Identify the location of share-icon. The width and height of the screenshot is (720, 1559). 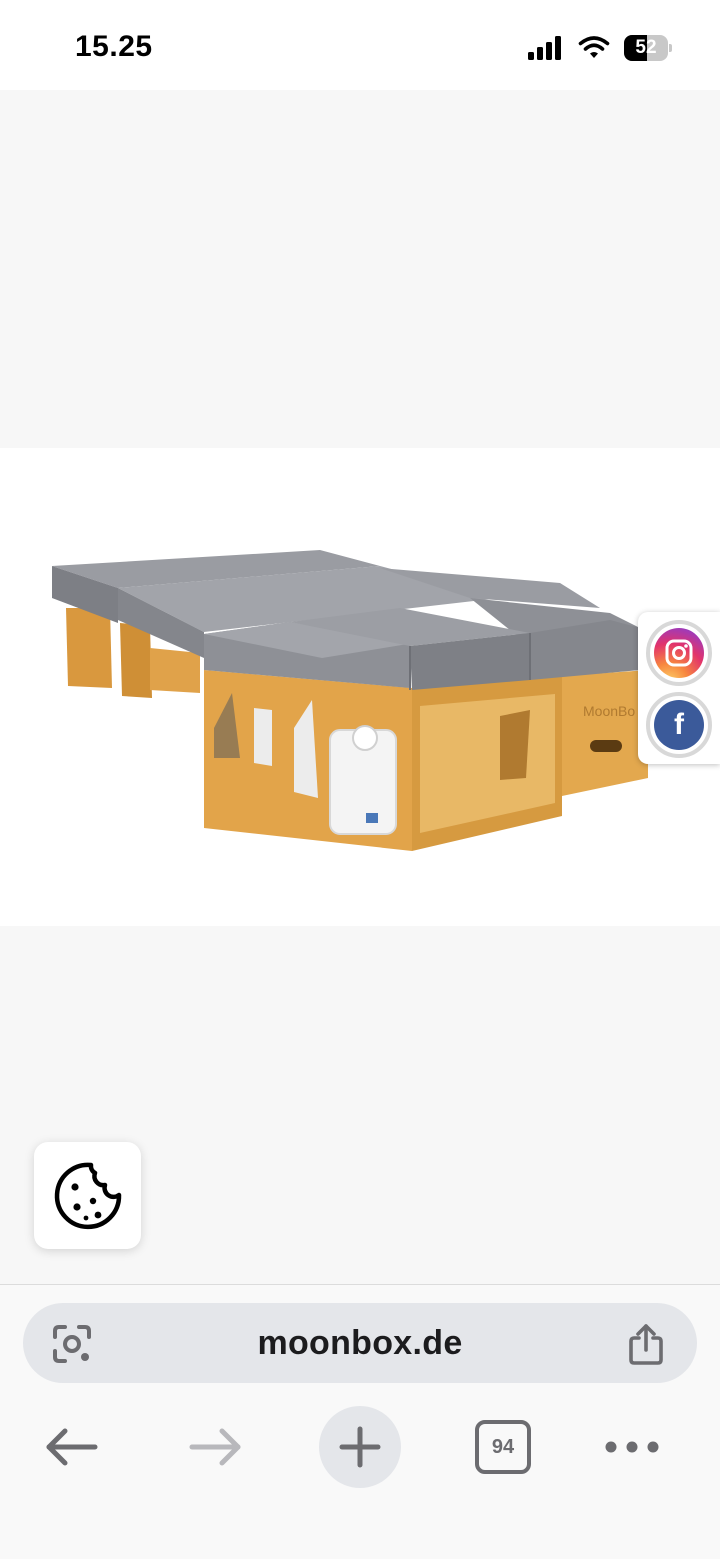
(646, 1344).